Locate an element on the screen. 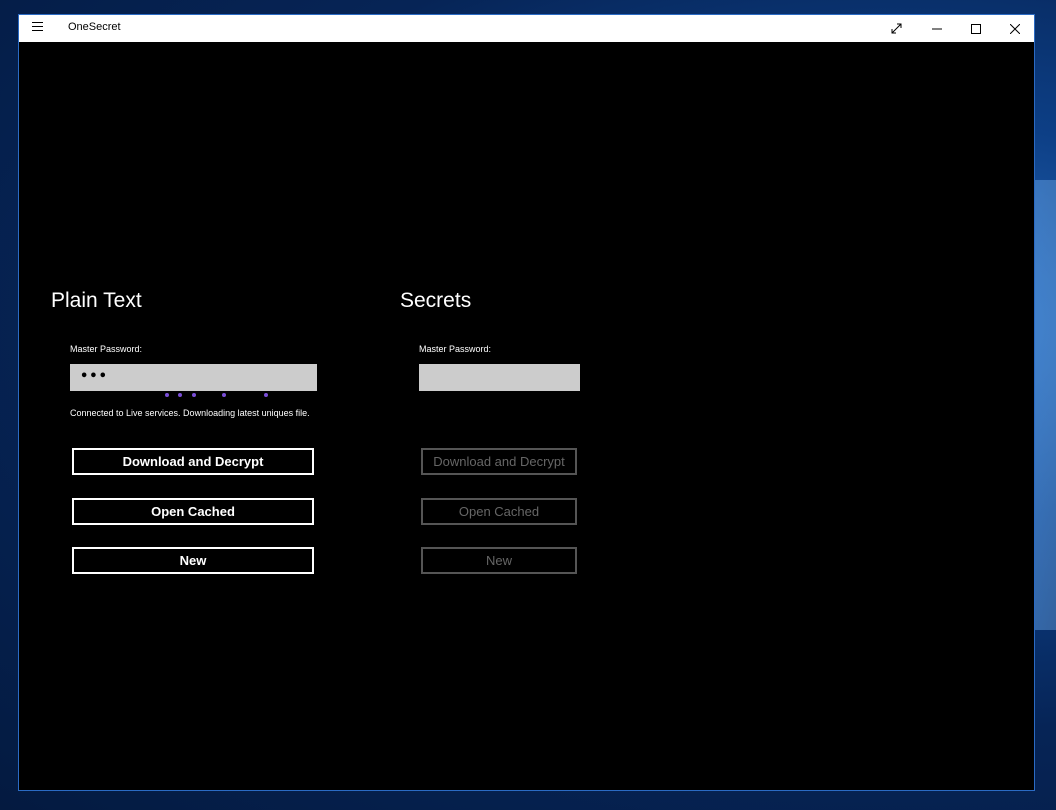  minimize-icon is located at coordinates (936, 28).